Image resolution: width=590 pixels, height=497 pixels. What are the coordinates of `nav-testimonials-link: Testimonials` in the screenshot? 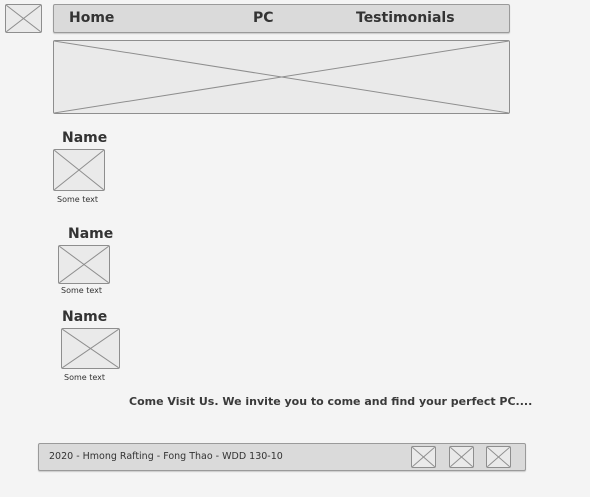 It's located at (405, 18).